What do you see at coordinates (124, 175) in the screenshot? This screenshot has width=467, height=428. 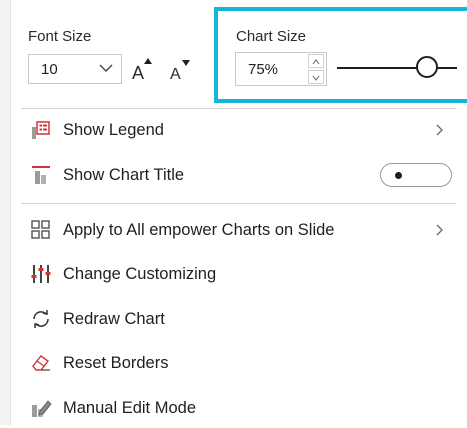 I see `show-chart-title-label: Show Chart Title` at bounding box center [124, 175].